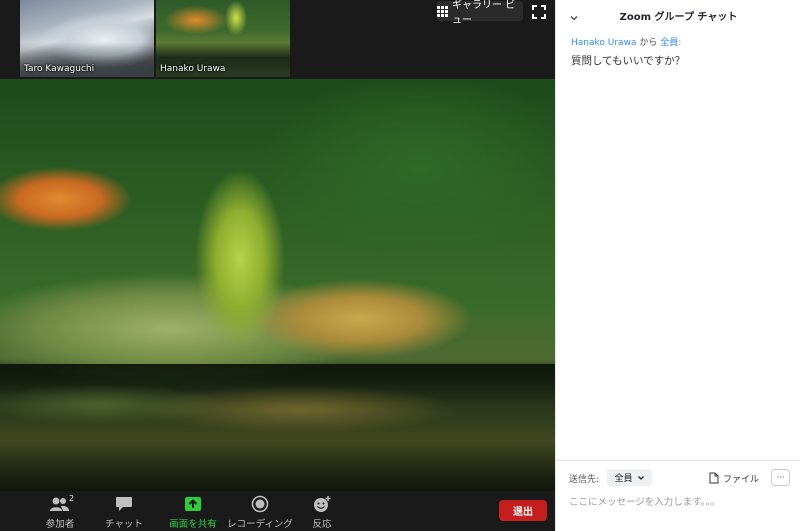 This screenshot has width=800, height=531. I want to click on chat-label: チャット, so click(124, 524).